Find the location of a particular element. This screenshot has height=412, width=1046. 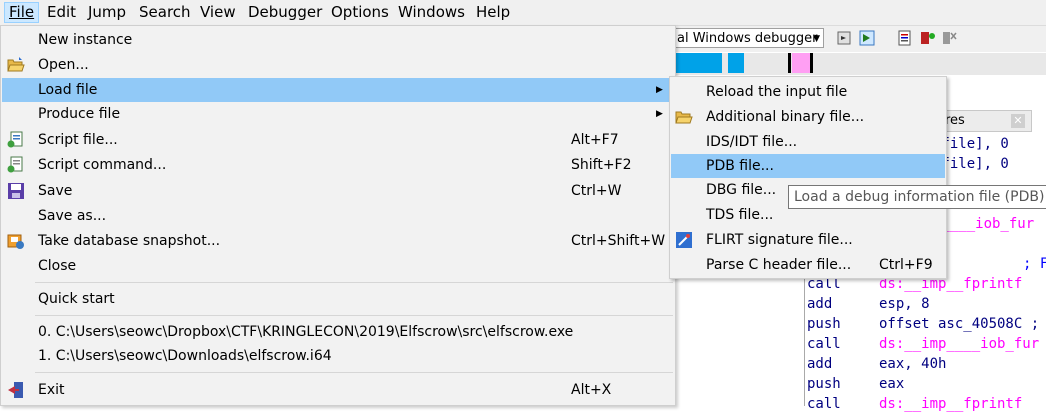

submenu-item-parse-c-header: Parse C header file... Ctrl+F9 is located at coordinates (808, 265).